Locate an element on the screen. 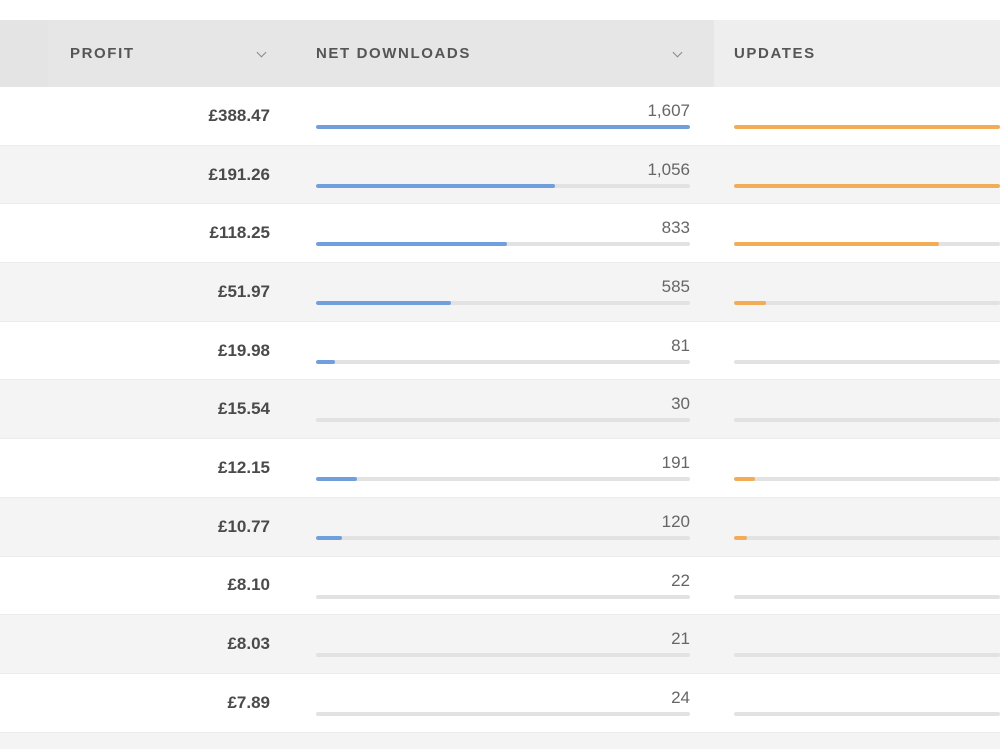  profit-value: £15.54 is located at coordinates (244, 409).